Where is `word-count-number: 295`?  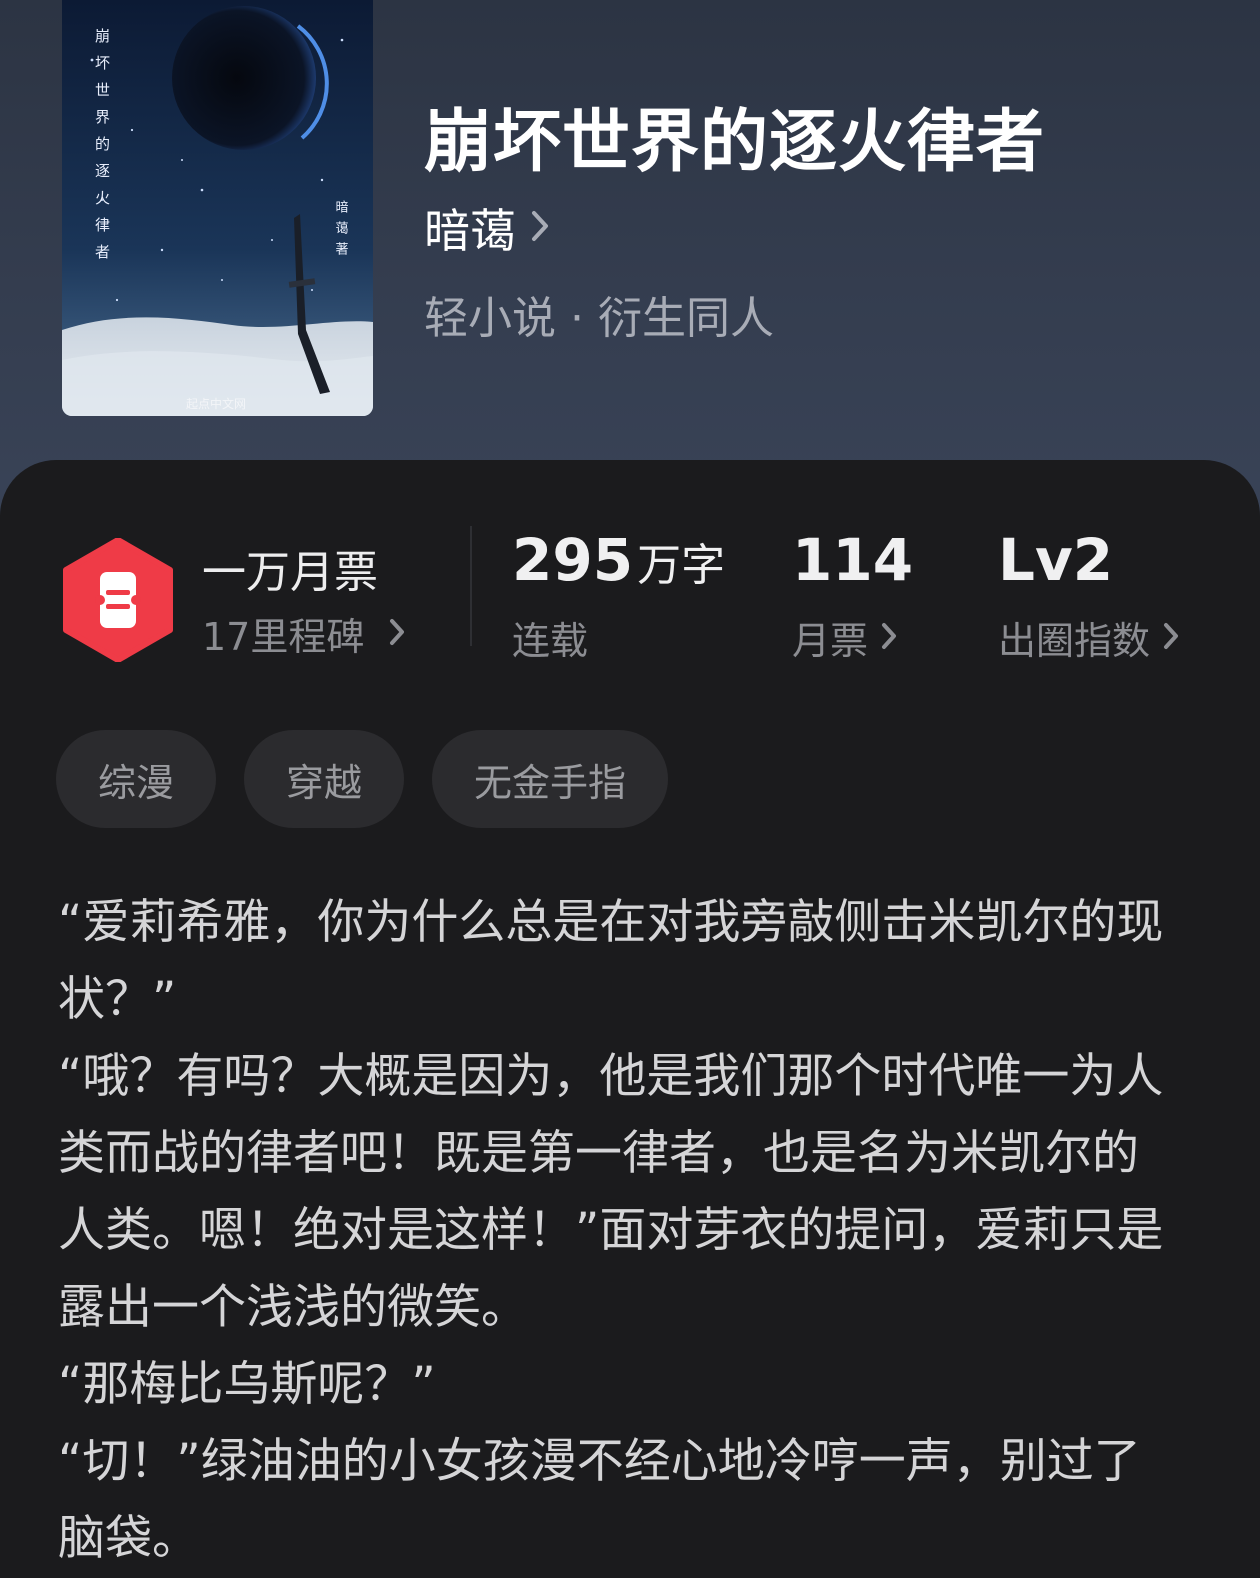 word-count-number: 295 is located at coordinates (573, 560).